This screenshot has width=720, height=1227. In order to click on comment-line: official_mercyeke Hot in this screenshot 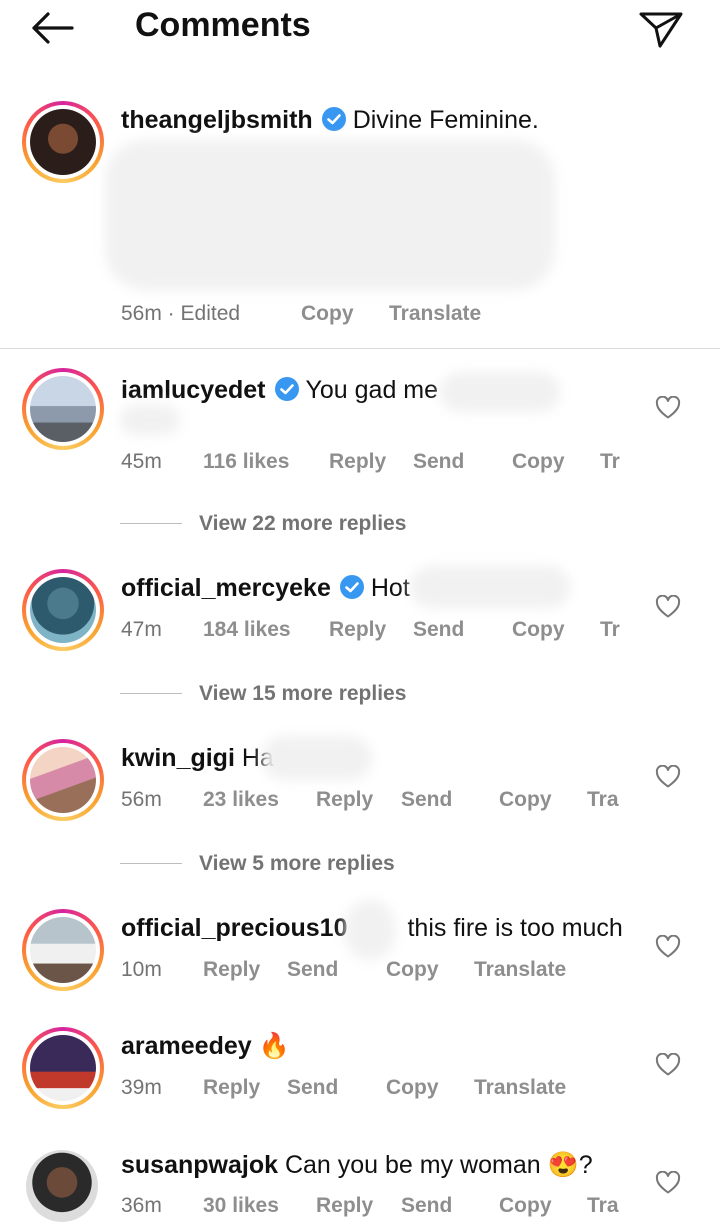, I will do `click(265, 588)`.